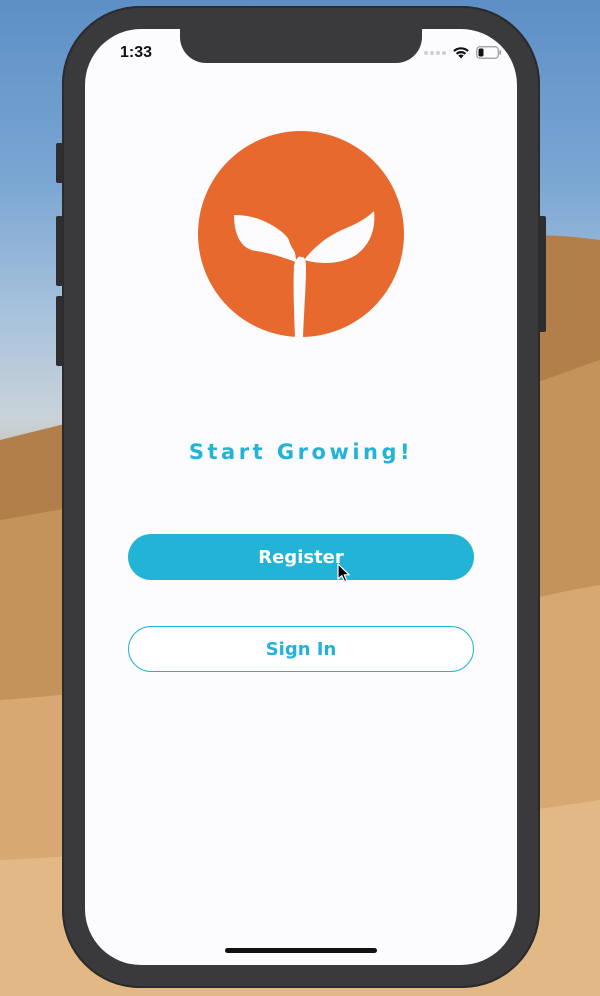 The image size is (600, 996). I want to click on home-indicator, so click(301, 950).